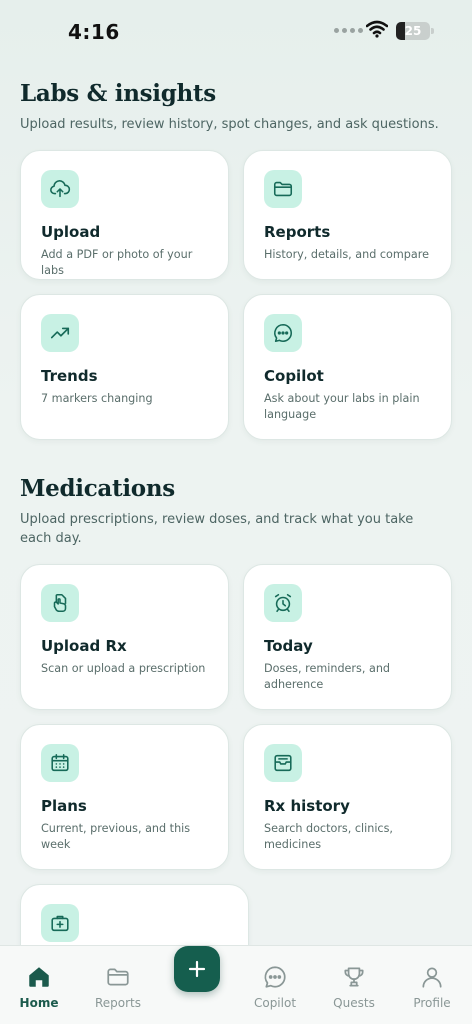  I want to click on status-time: 4:16, so click(94, 32).